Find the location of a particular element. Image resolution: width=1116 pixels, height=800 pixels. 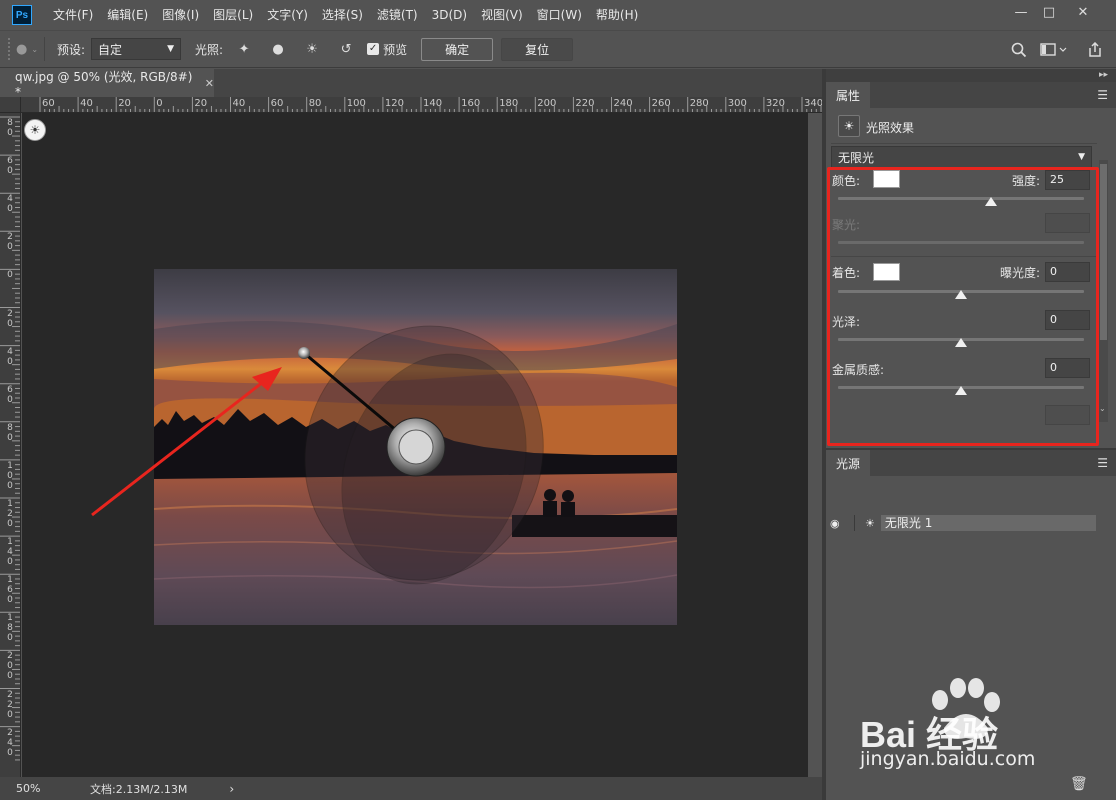

tab-lights: 光源 is located at coordinates (848, 463).